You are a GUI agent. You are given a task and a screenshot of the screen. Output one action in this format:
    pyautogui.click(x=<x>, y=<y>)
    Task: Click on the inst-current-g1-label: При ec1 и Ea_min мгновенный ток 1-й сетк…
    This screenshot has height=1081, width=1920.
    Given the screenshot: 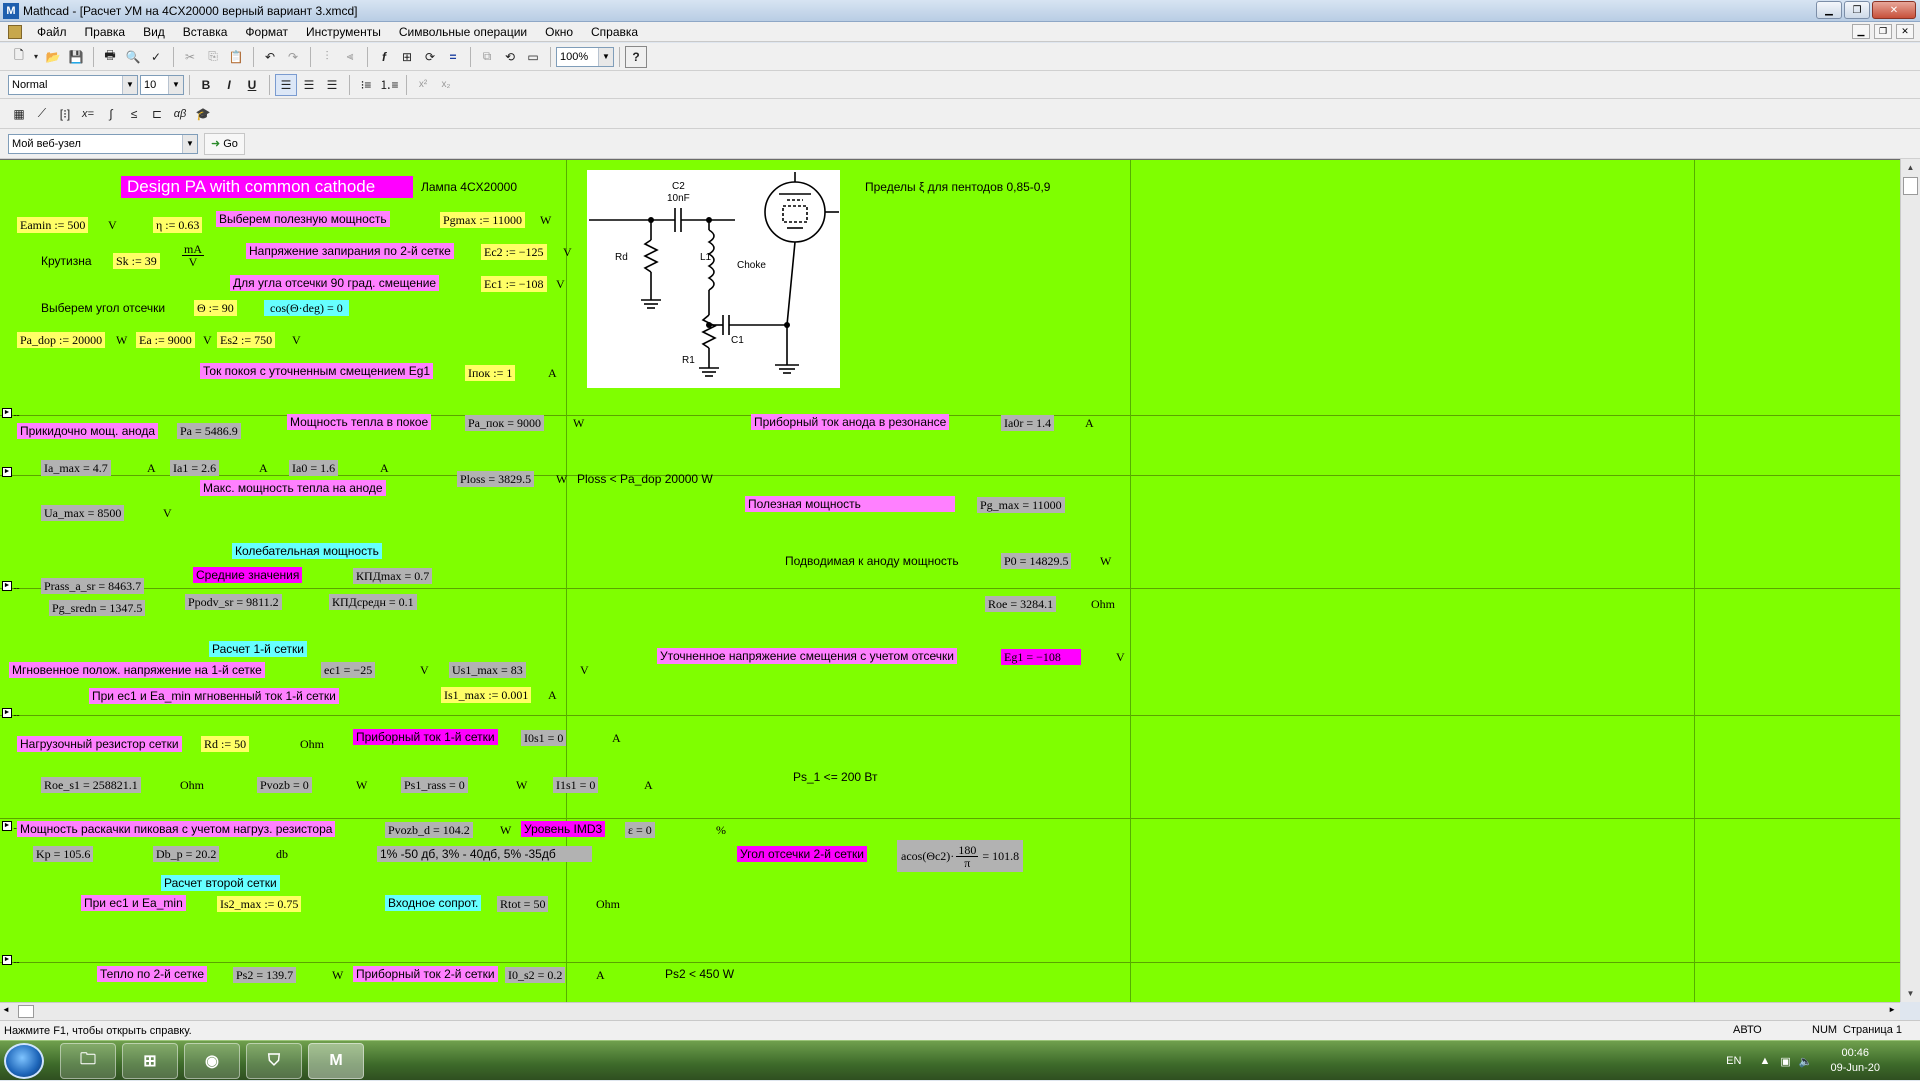 What is the action you would take?
    pyautogui.click(x=214, y=696)
    